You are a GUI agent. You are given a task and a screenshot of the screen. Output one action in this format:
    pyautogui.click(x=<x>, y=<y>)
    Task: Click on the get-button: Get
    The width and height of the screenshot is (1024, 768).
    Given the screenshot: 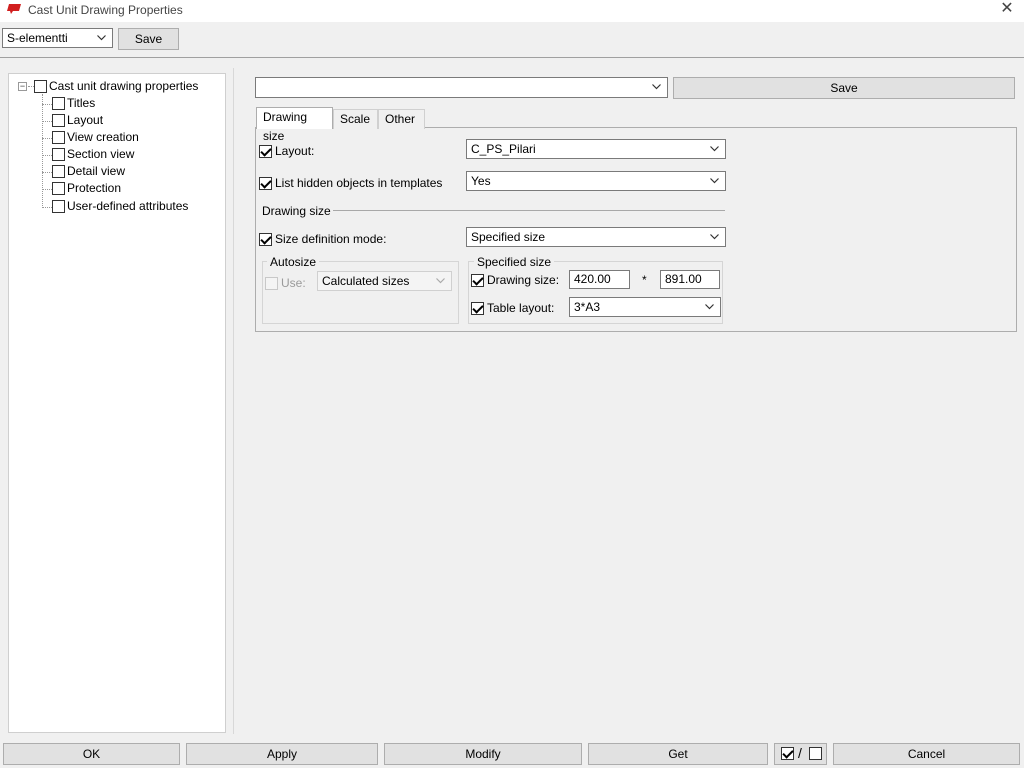 What is the action you would take?
    pyautogui.click(x=678, y=754)
    